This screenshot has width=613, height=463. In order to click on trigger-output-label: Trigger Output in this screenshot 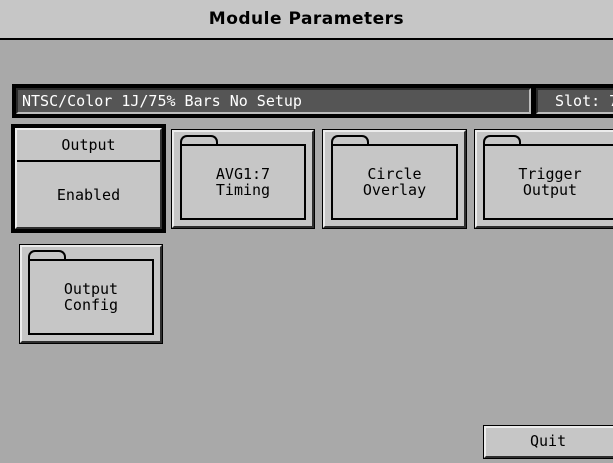, I will do `click(548, 182)`.